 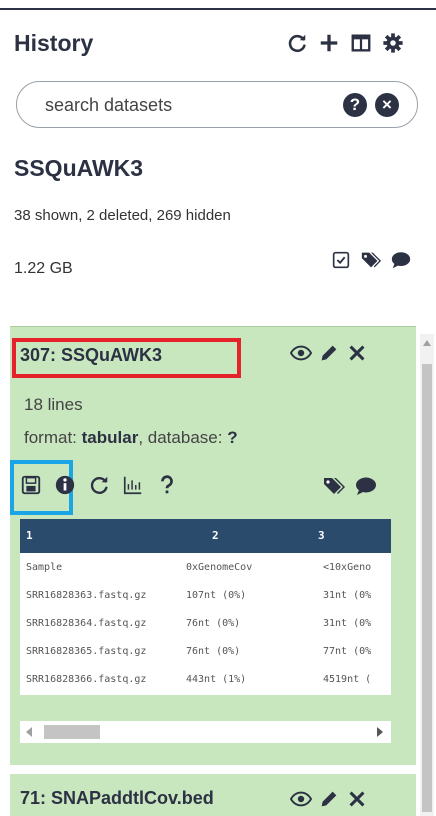 I want to click on dataset-actions, so click(x=328, y=355).